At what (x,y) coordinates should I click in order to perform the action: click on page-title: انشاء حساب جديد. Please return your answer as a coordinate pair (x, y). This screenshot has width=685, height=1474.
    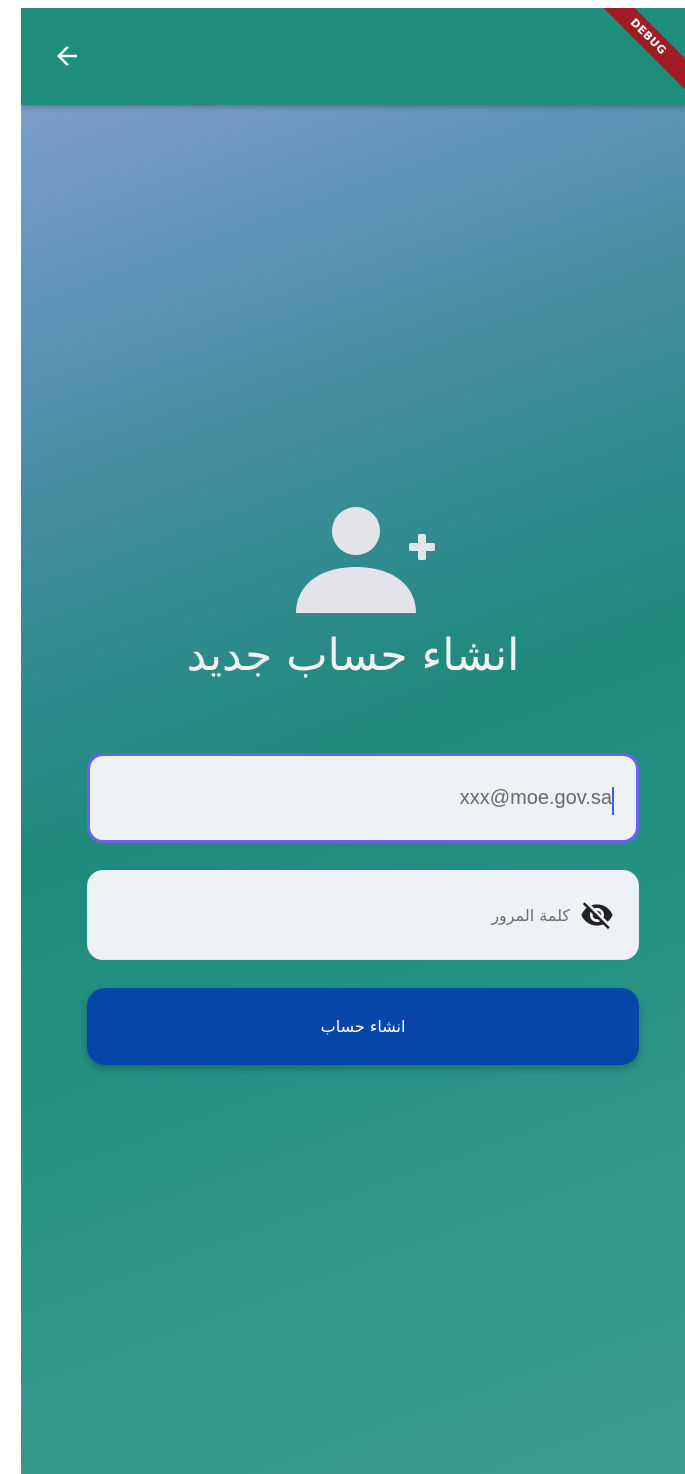
    Looking at the image, I should click on (353, 655).